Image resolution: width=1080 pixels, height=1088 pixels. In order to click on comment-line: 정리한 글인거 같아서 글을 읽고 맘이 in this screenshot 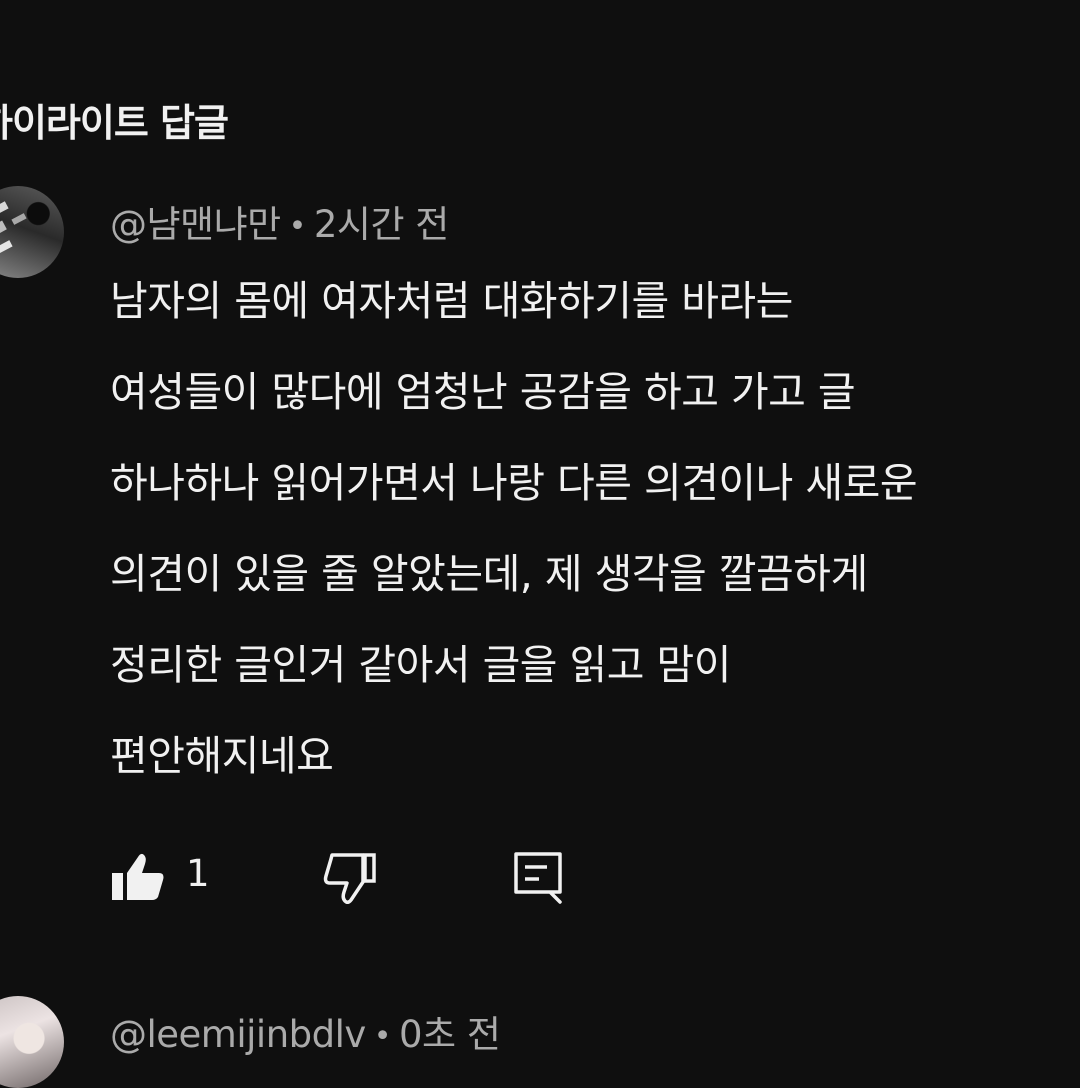, I will do `click(420, 665)`.